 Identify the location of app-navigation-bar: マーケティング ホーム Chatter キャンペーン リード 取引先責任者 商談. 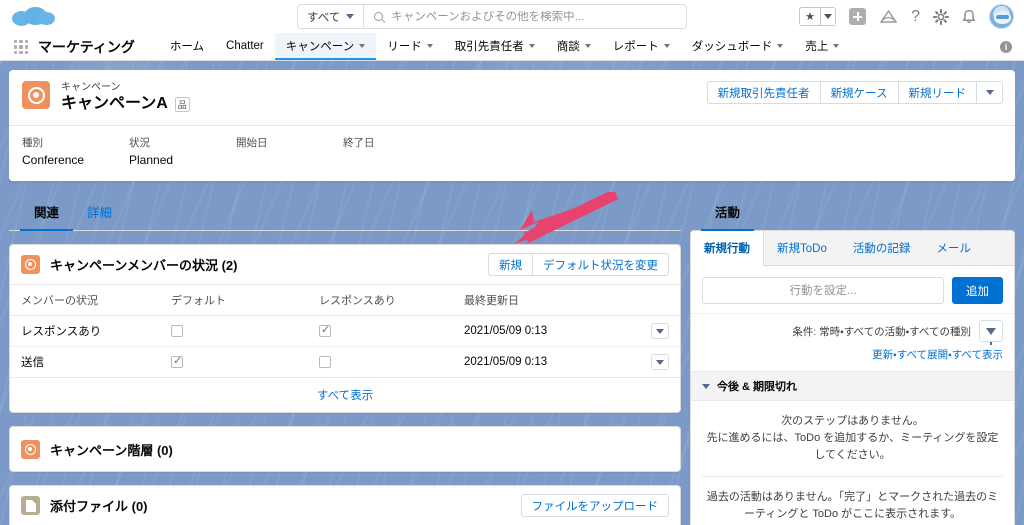
(512, 47).